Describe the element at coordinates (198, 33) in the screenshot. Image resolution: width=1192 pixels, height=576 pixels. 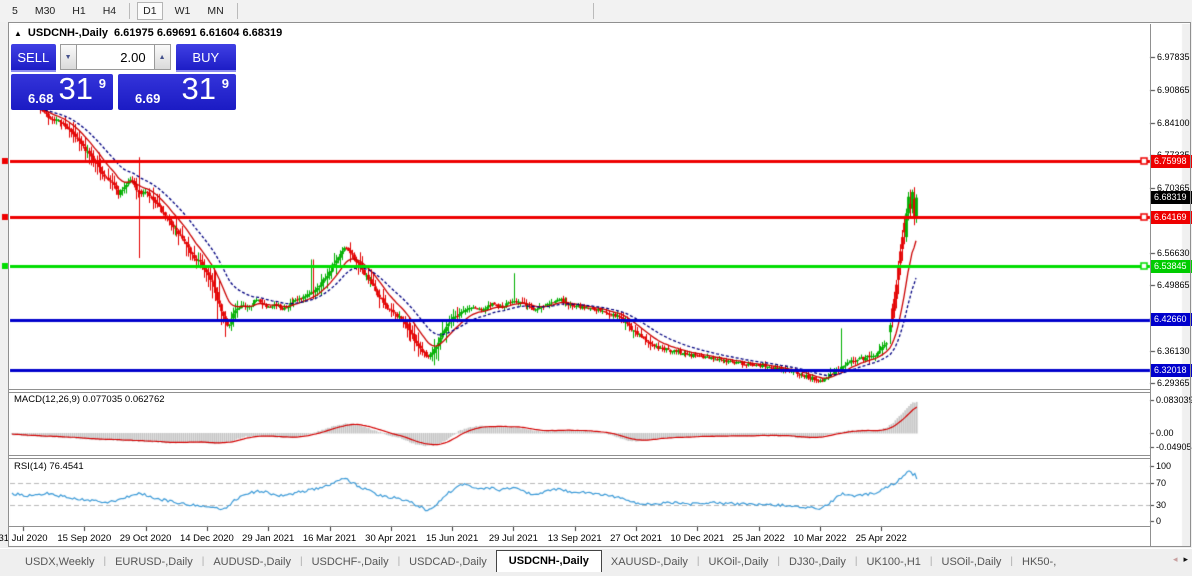
I see `chart-ohlc-values: 6.61975 6.69691 6.61604 6.68319` at that location.